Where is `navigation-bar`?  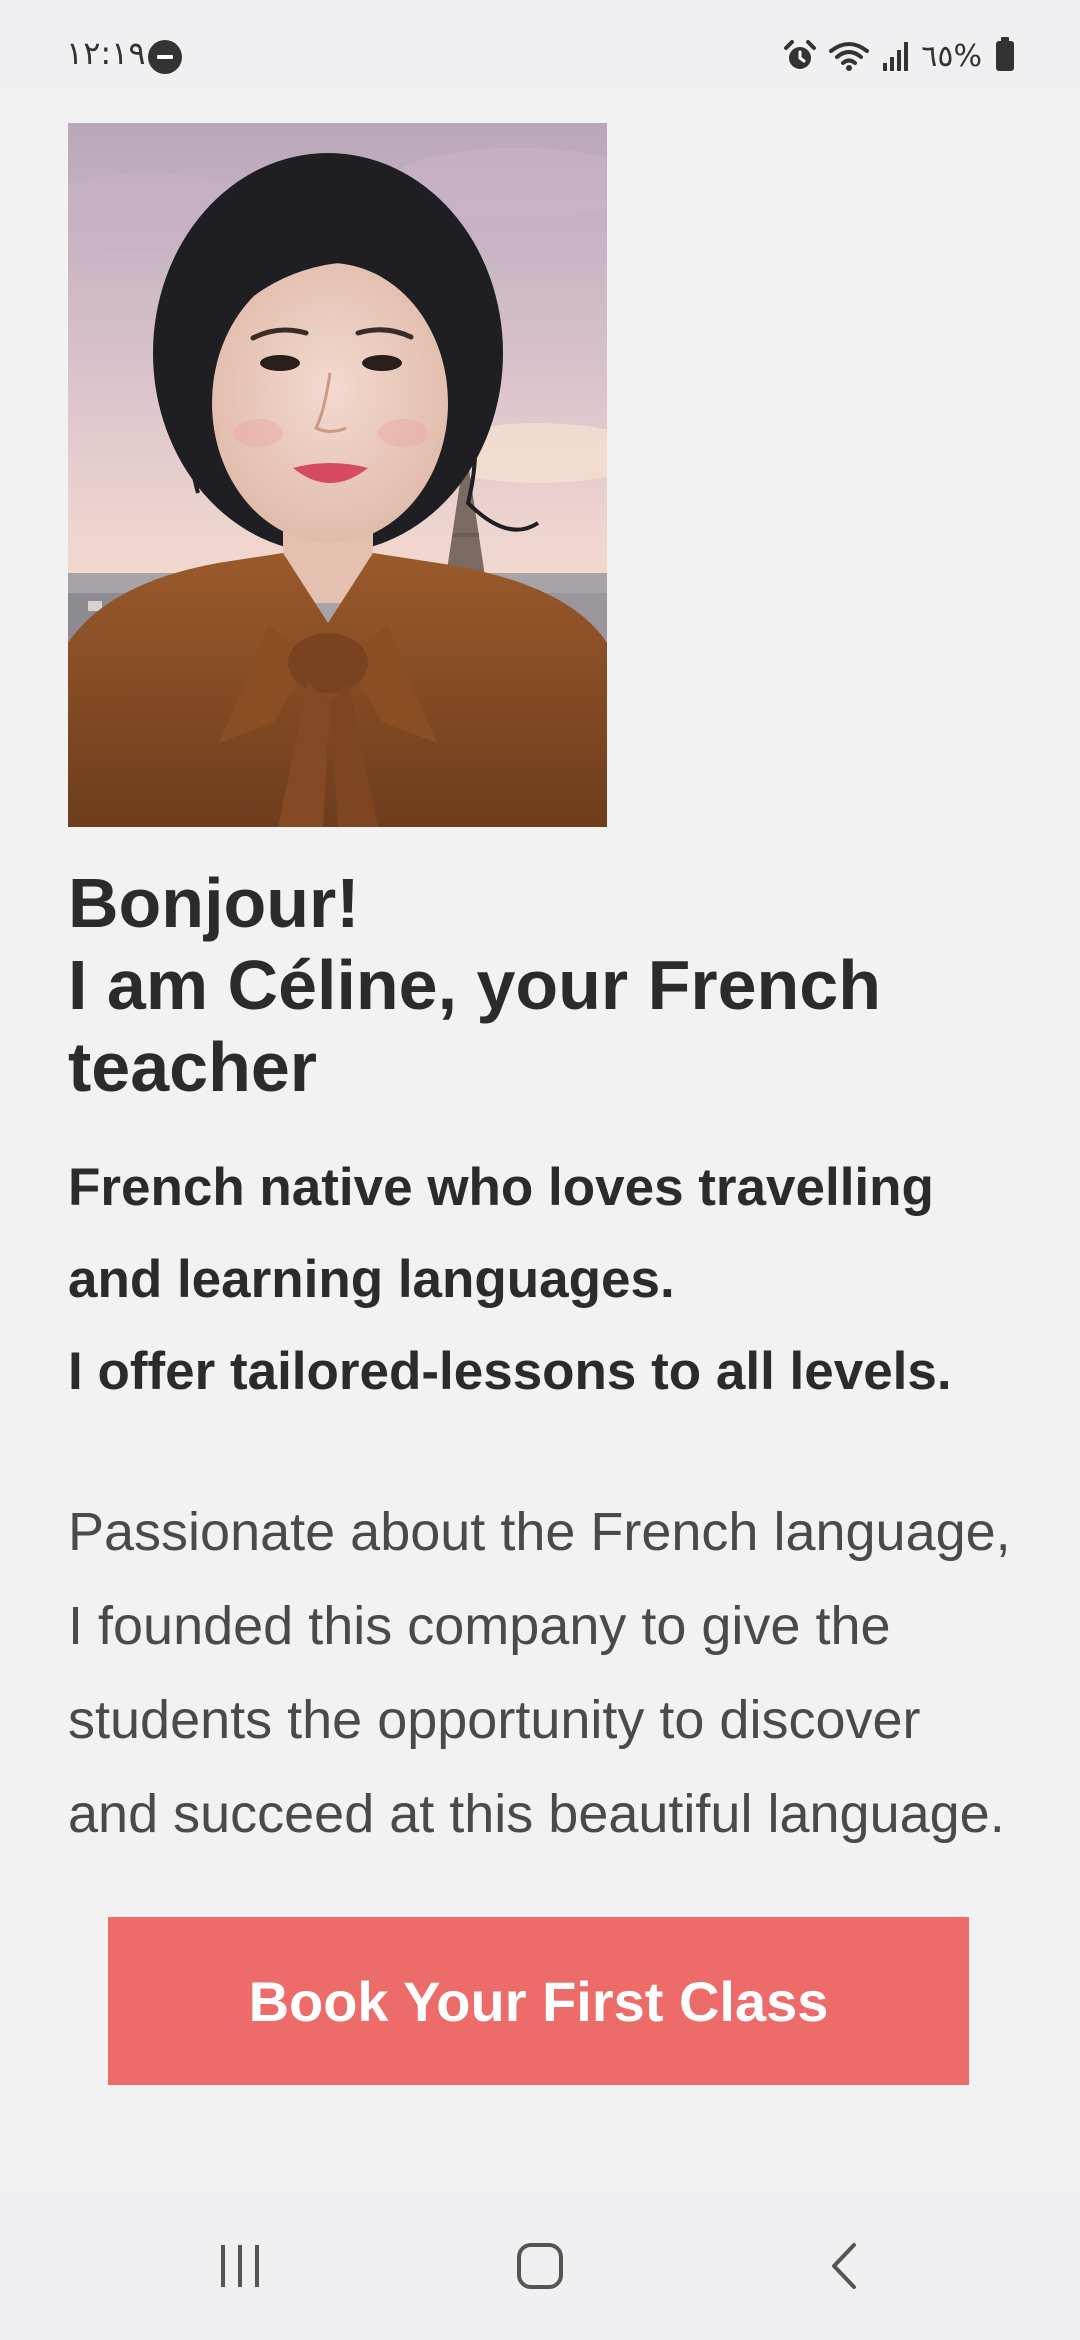
navigation-bar is located at coordinates (540, 2266).